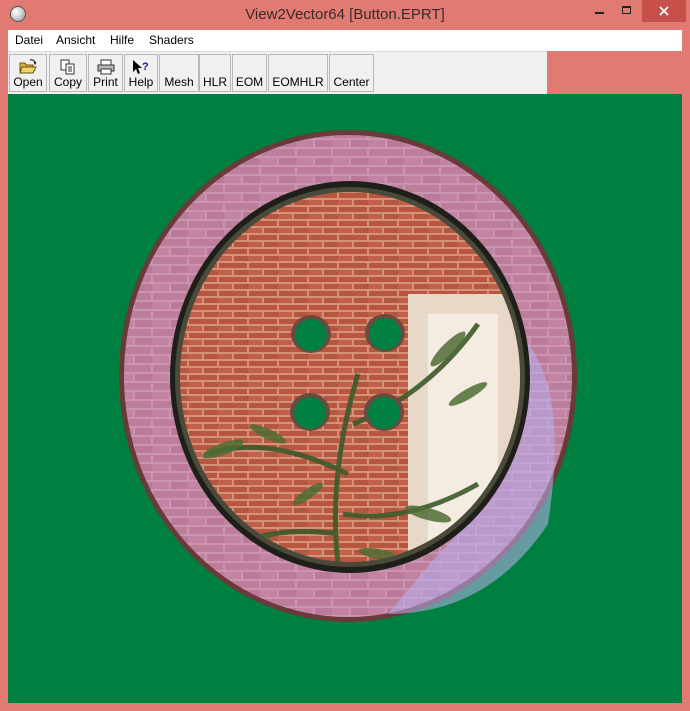 The height and width of the screenshot is (711, 690). Describe the element at coordinates (249, 73) in the screenshot. I see `eom-button: EOM` at that location.